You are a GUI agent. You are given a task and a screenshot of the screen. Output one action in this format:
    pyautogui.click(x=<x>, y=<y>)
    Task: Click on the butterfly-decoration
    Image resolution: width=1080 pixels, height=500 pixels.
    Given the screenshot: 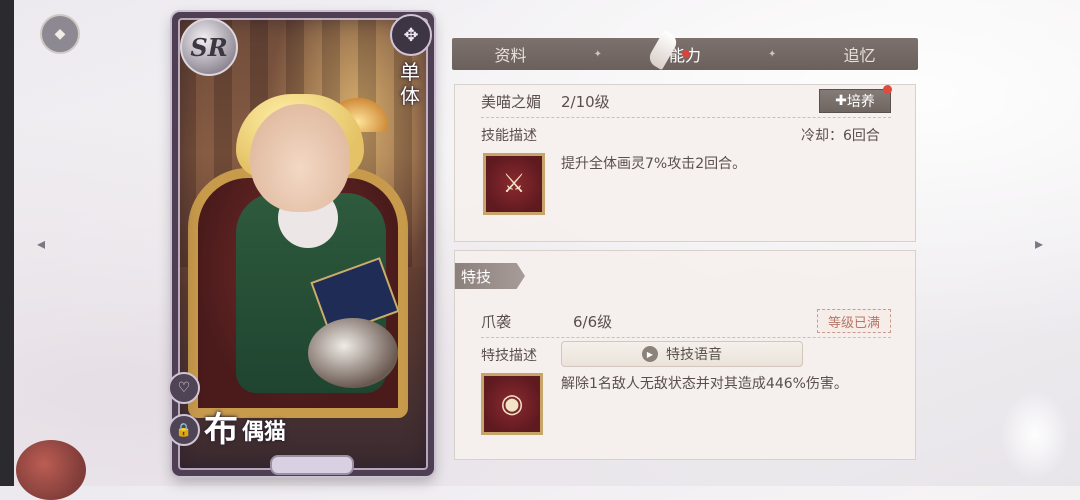 What is the action you would take?
    pyautogui.click(x=1035, y=435)
    